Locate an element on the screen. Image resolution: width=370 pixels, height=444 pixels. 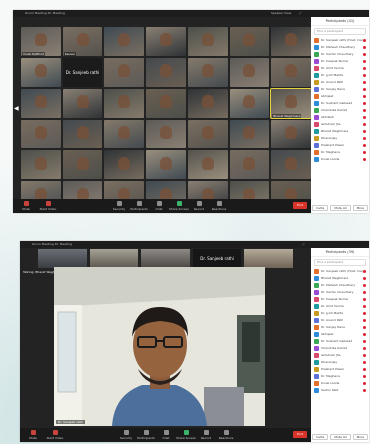
participant-video-tile: Kausal is located at coordinates (82, 41).